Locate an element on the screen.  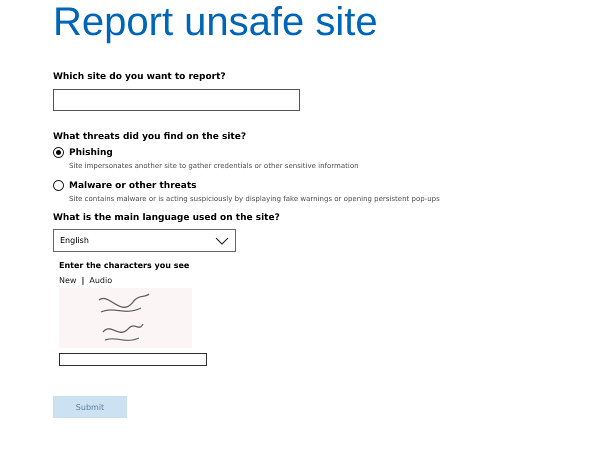
new-captcha-link: New is located at coordinates (67, 280).